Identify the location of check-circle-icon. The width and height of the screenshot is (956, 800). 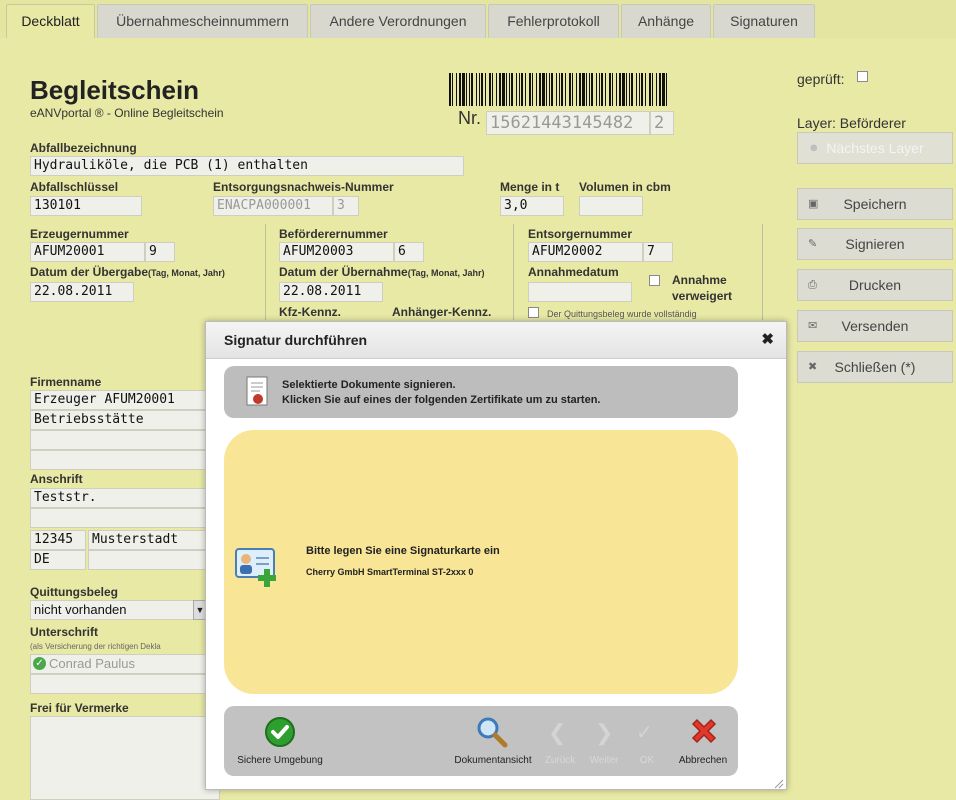
(280, 732).